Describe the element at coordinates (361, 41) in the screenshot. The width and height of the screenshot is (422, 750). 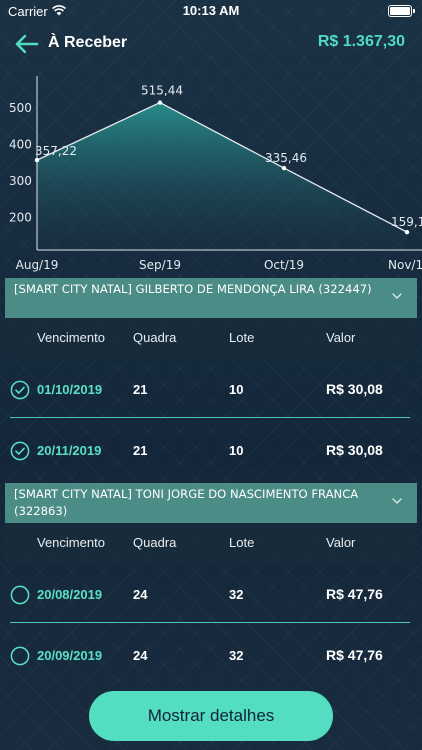
I see `total-amount: R$ 1.367,30` at that location.